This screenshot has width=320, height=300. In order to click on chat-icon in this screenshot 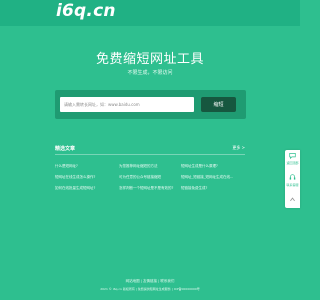, I will do `click(292, 156)`.